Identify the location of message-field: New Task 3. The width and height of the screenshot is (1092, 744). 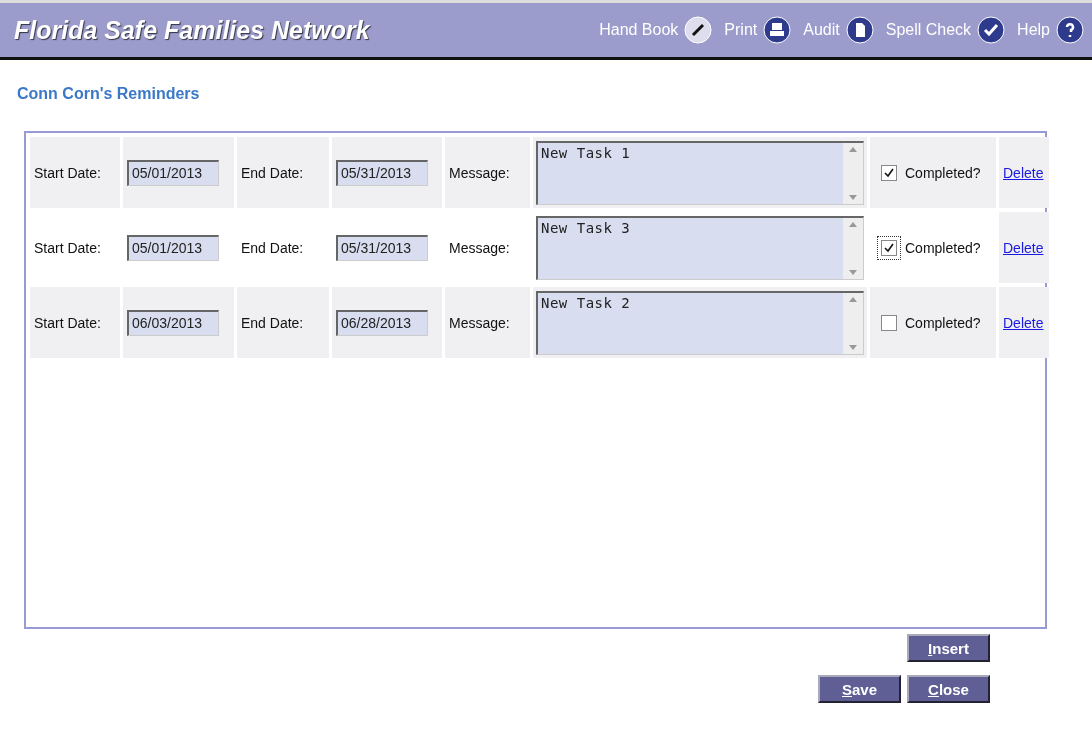
(700, 247).